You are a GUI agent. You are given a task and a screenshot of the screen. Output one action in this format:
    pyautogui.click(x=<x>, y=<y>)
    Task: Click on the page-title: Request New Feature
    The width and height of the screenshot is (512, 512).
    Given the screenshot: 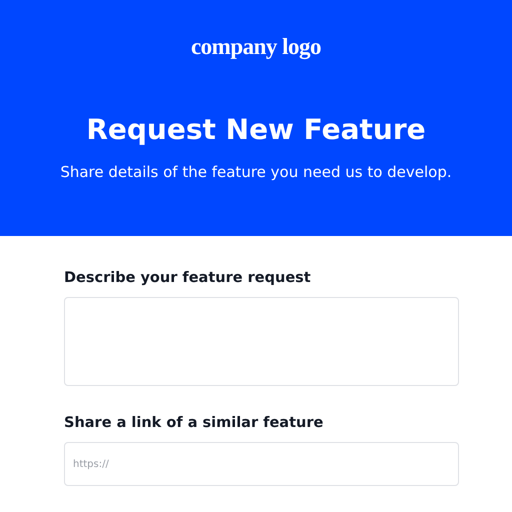 What is the action you would take?
    pyautogui.click(x=256, y=130)
    